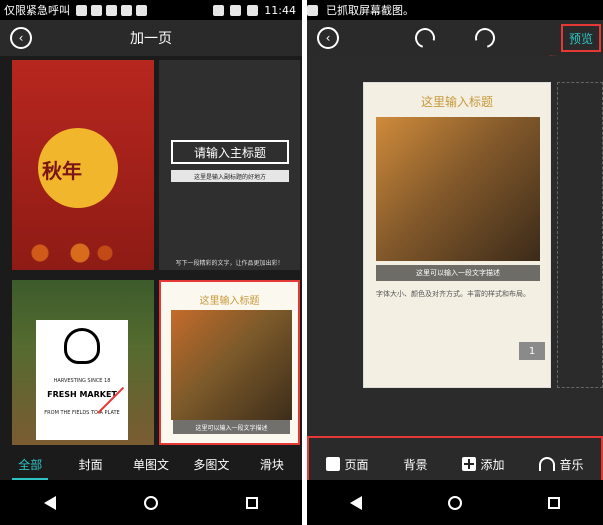 Image resolution: width=603 pixels, height=525 pixels. Describe the element at coordinates (492, 464) in the screenshot. I see `add-tool-label: 添加` at that location.